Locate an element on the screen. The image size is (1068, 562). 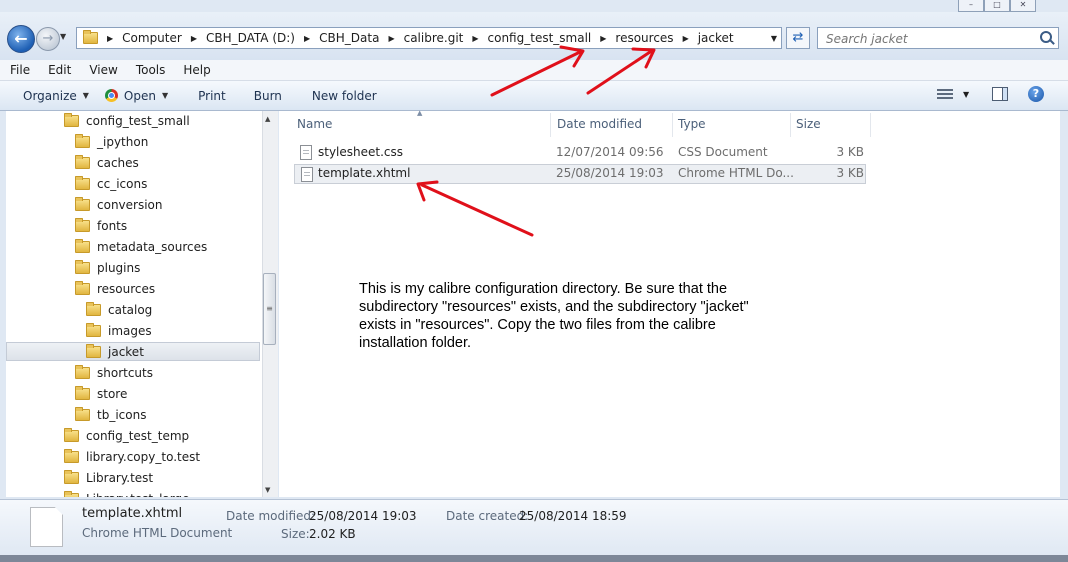
details-file-type: Chrome HTML Document is located at coordinates (157, 533).